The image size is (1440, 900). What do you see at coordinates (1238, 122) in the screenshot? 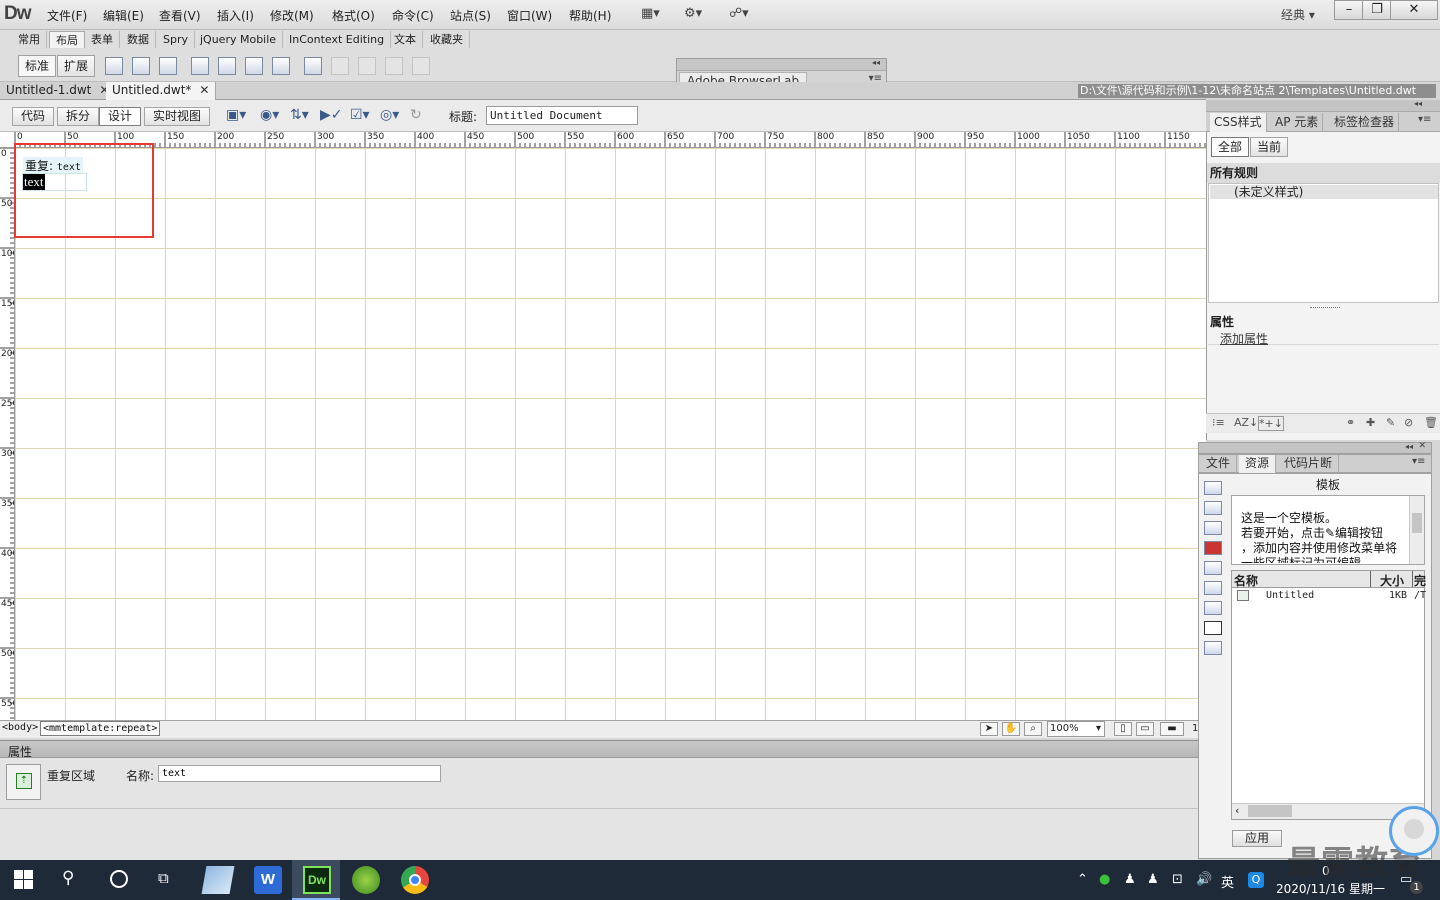
I see `tab-css-styles: CSS样式` at bounding box center [1238, 122].